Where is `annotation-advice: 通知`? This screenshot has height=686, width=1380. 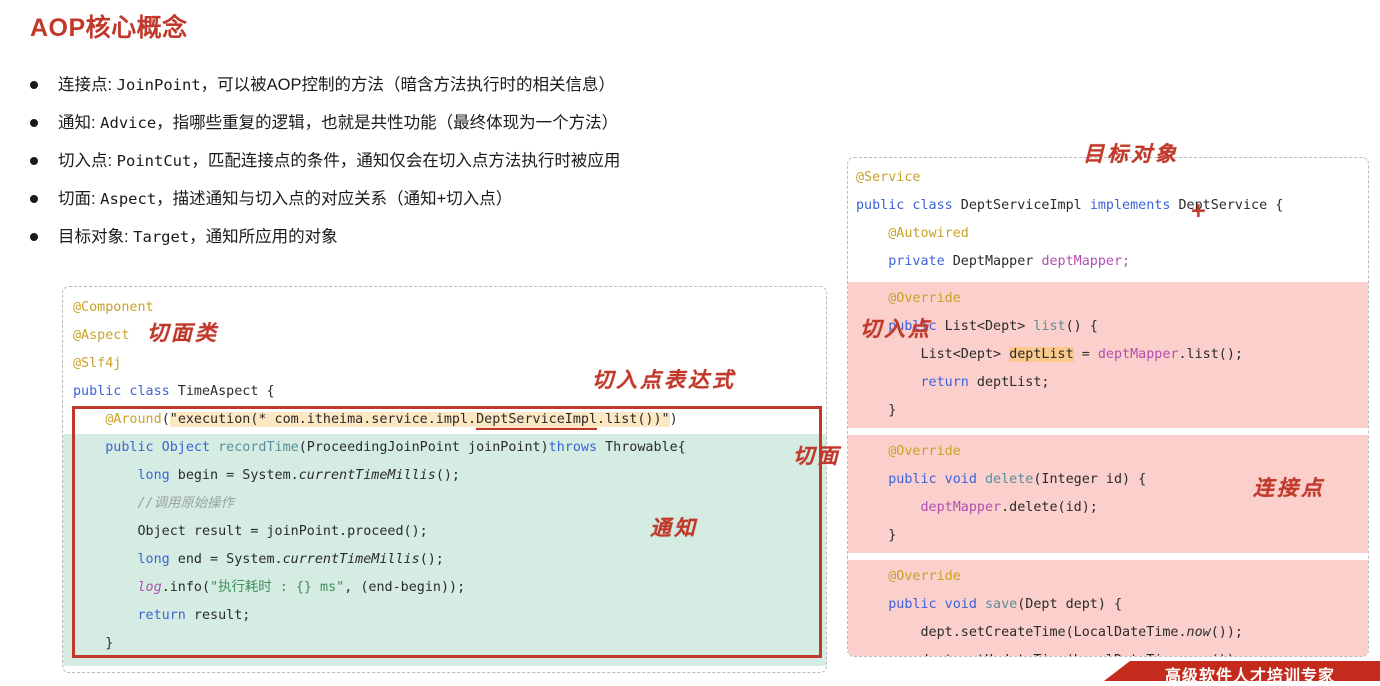 annotation-advice: 通知 is located at coordinates (674, 528).